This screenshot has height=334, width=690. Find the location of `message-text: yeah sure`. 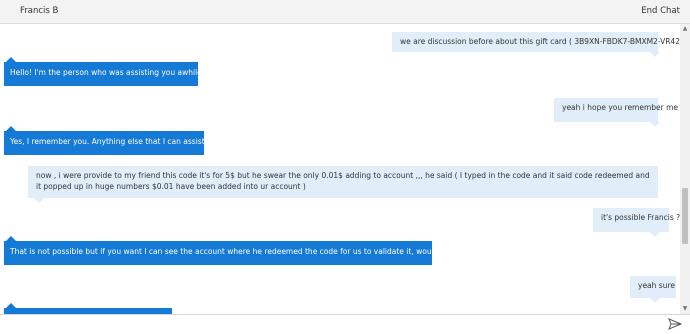

message-text: yeah sure is located at coordinates (656, 285).